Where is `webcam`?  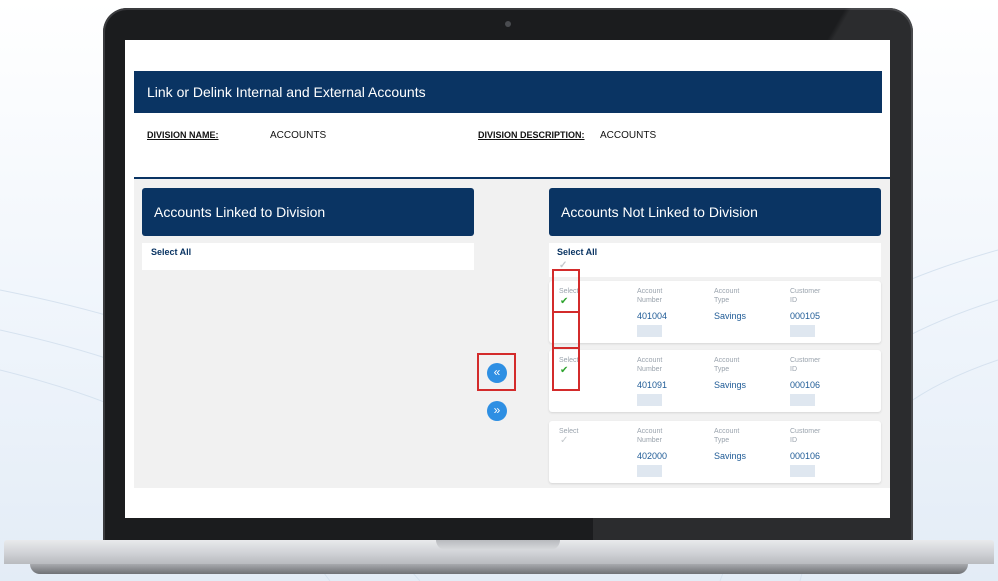
webcam is located at coordinates (508, 24).